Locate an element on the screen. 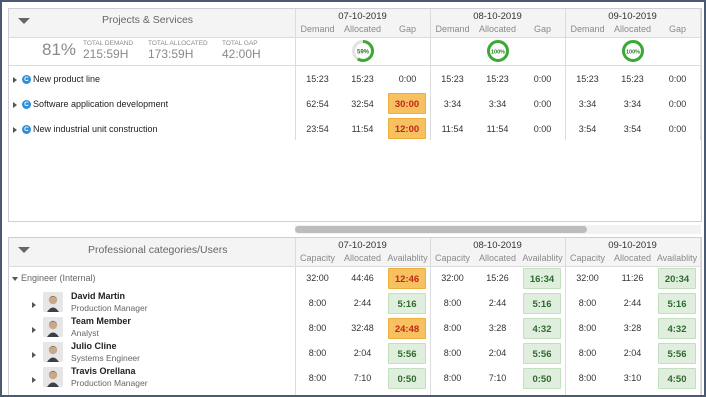  project-row-new-industrial-unit-construction: C New industrial unit construction is located at coordinates (85, 129).